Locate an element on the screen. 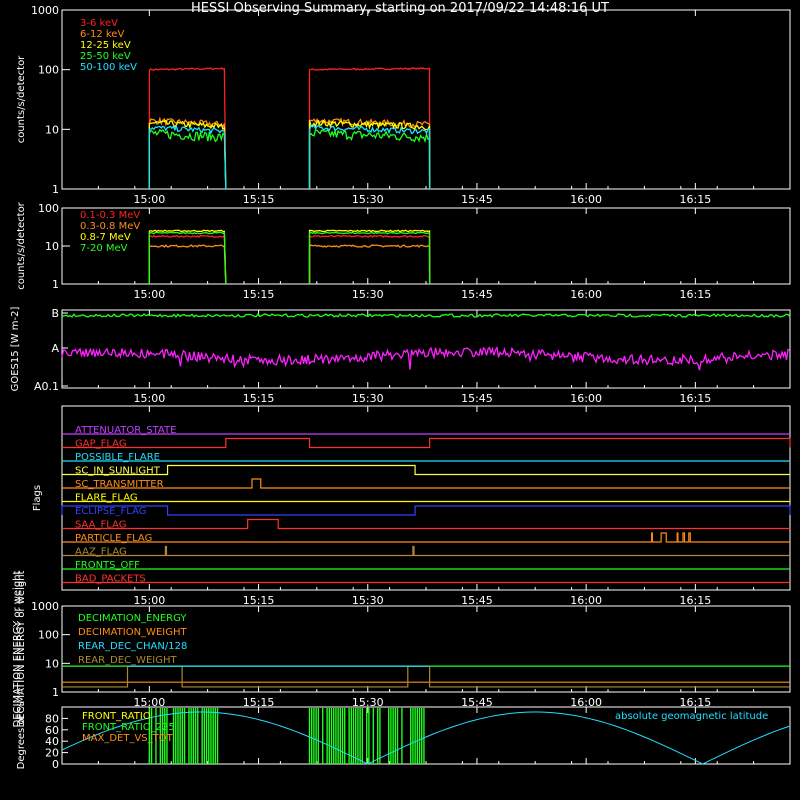  lightcurve-series-group is located at coordinates (289, 128).